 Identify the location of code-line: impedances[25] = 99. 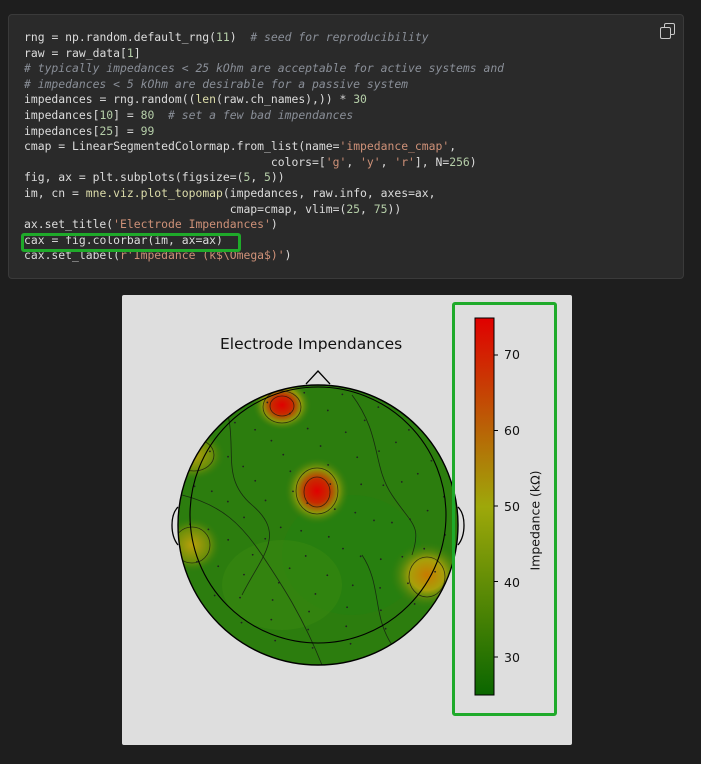
(89, 130).